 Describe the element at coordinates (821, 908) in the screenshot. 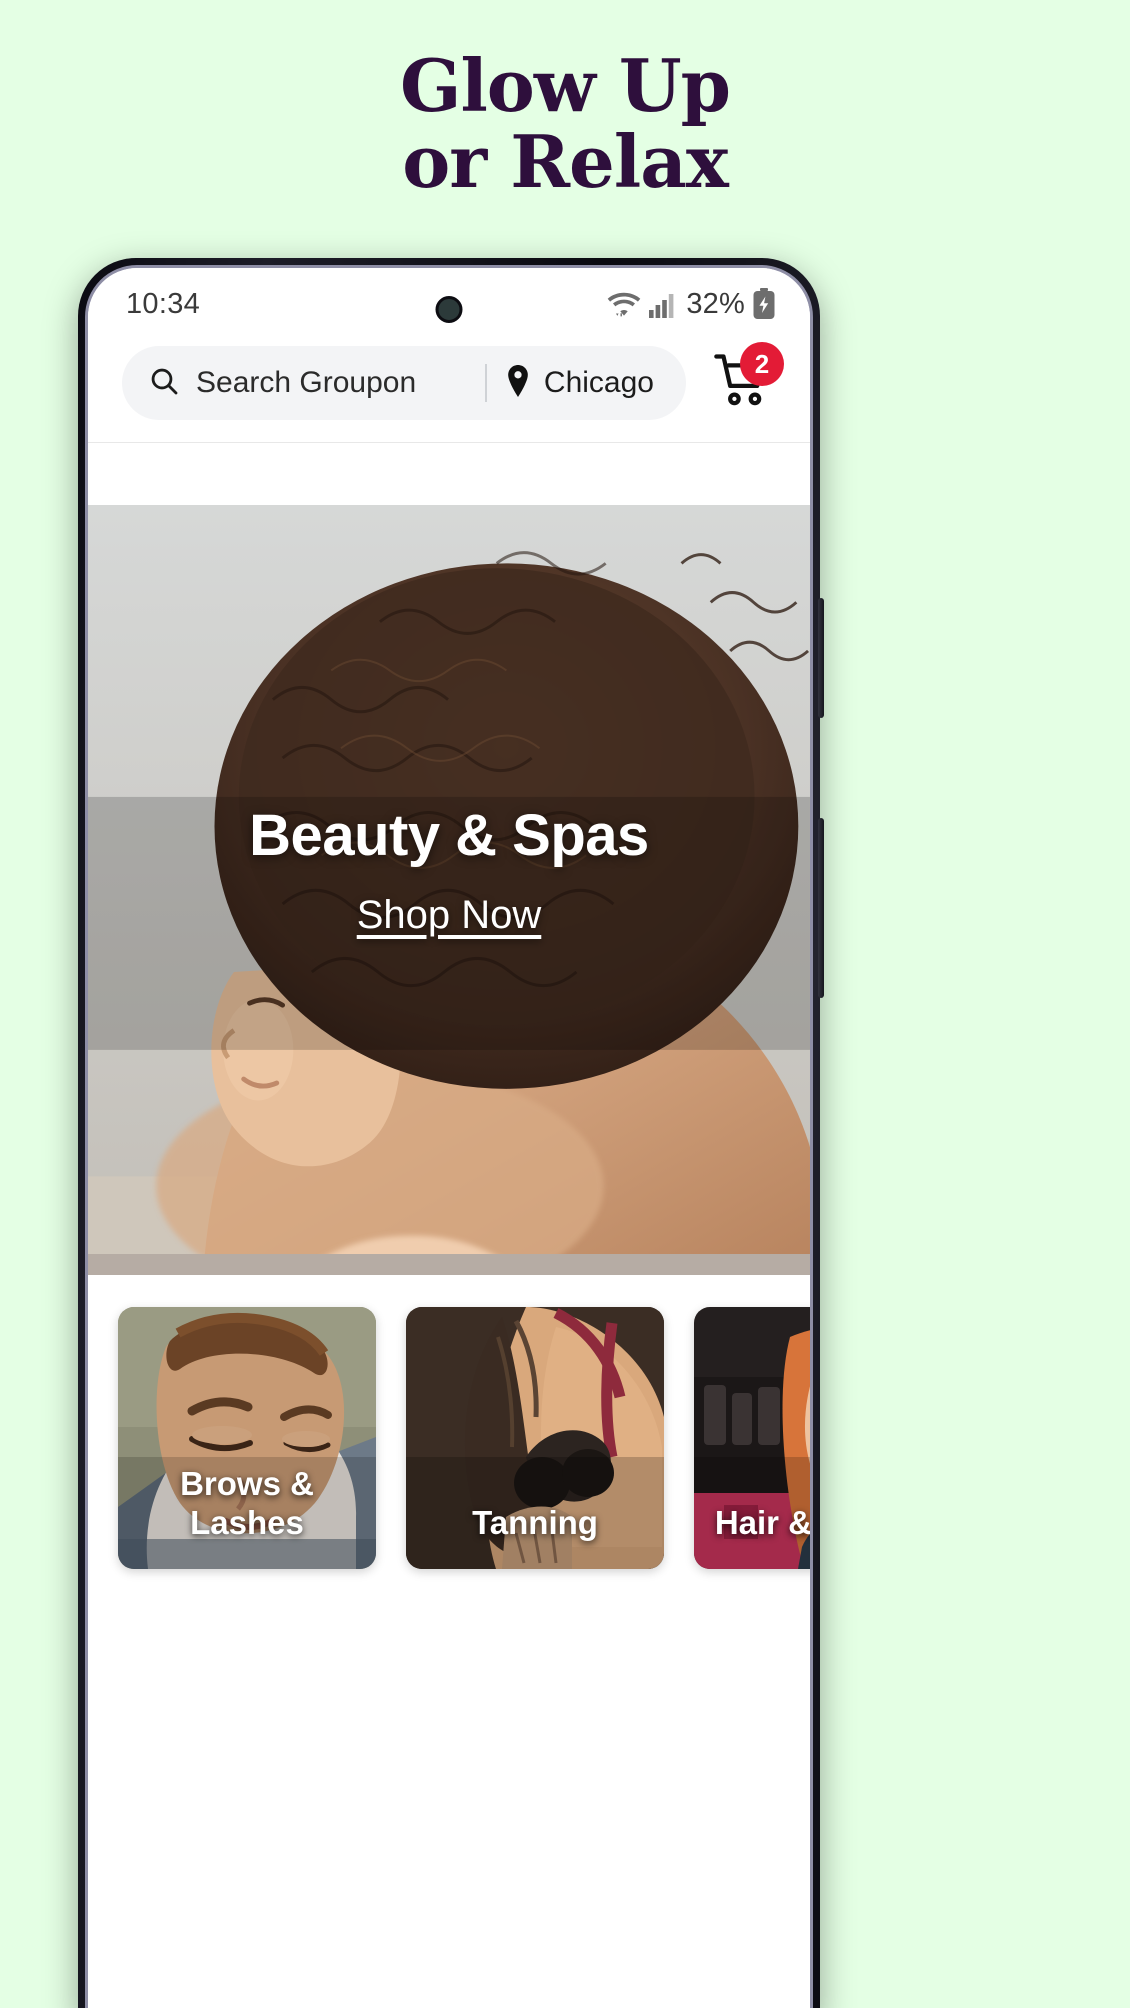

I see `phone-power-button` at that location.